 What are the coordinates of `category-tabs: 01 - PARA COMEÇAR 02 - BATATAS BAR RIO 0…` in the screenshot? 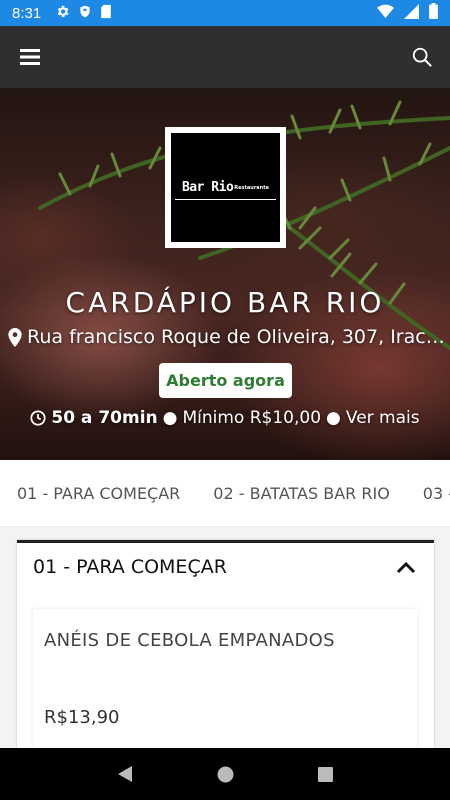 It's located at (225, 493).